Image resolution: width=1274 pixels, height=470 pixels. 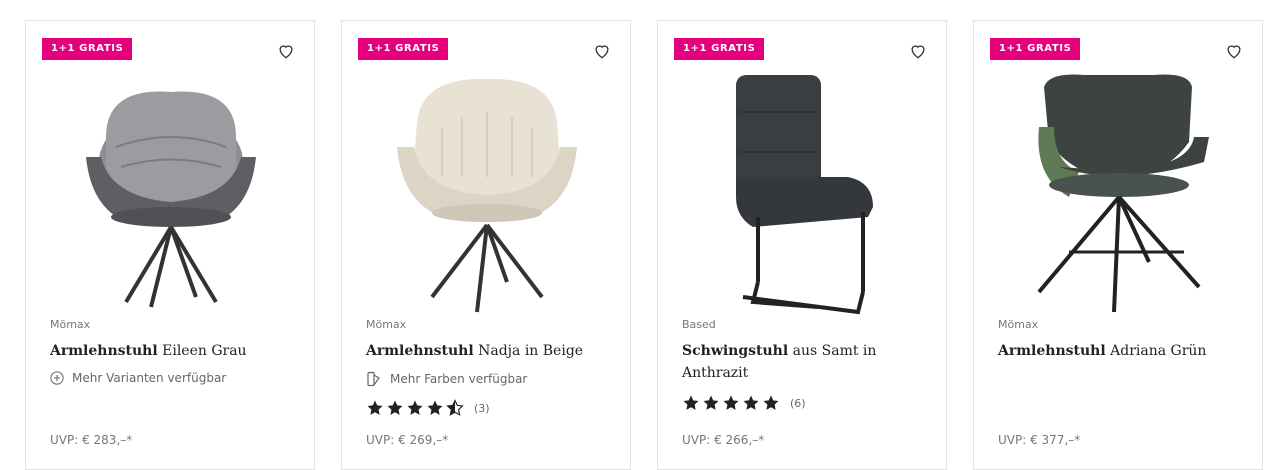 What do you see at coordinates (528, 351) in the screenshot?
I see `product-name: Nadja in Beige` at bounding box center [528, 351].